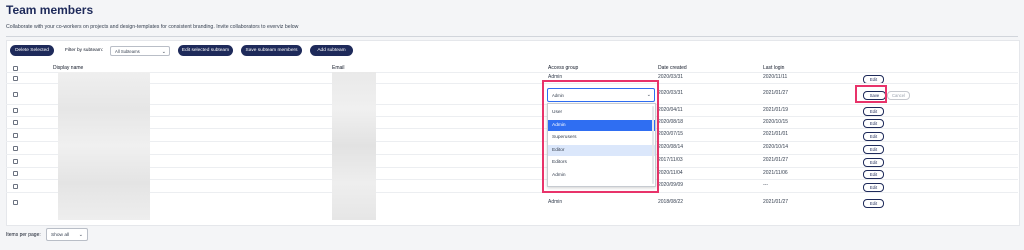 This screenshot has height=250, width=1024. What do you see at coordinates (205, 50) in the screenshot?
I see `edit-subteam-button: Edit selected subteam` at bounding box center [205, 50].